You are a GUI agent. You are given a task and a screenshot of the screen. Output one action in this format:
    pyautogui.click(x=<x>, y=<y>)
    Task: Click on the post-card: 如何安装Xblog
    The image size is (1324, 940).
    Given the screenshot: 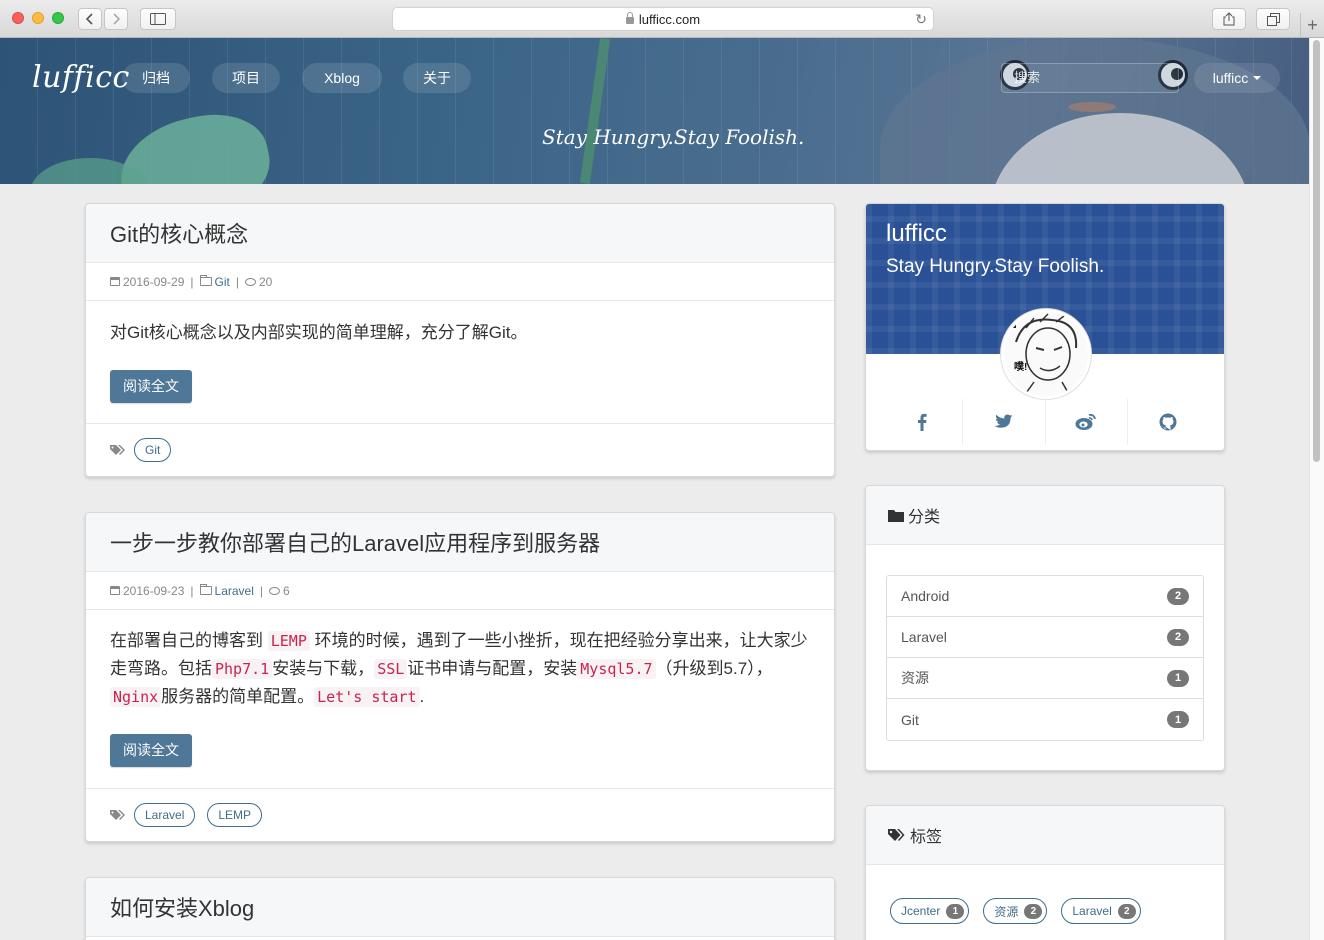 What is the action you would take?
    pyautogui.click(x=460, y=908)
    